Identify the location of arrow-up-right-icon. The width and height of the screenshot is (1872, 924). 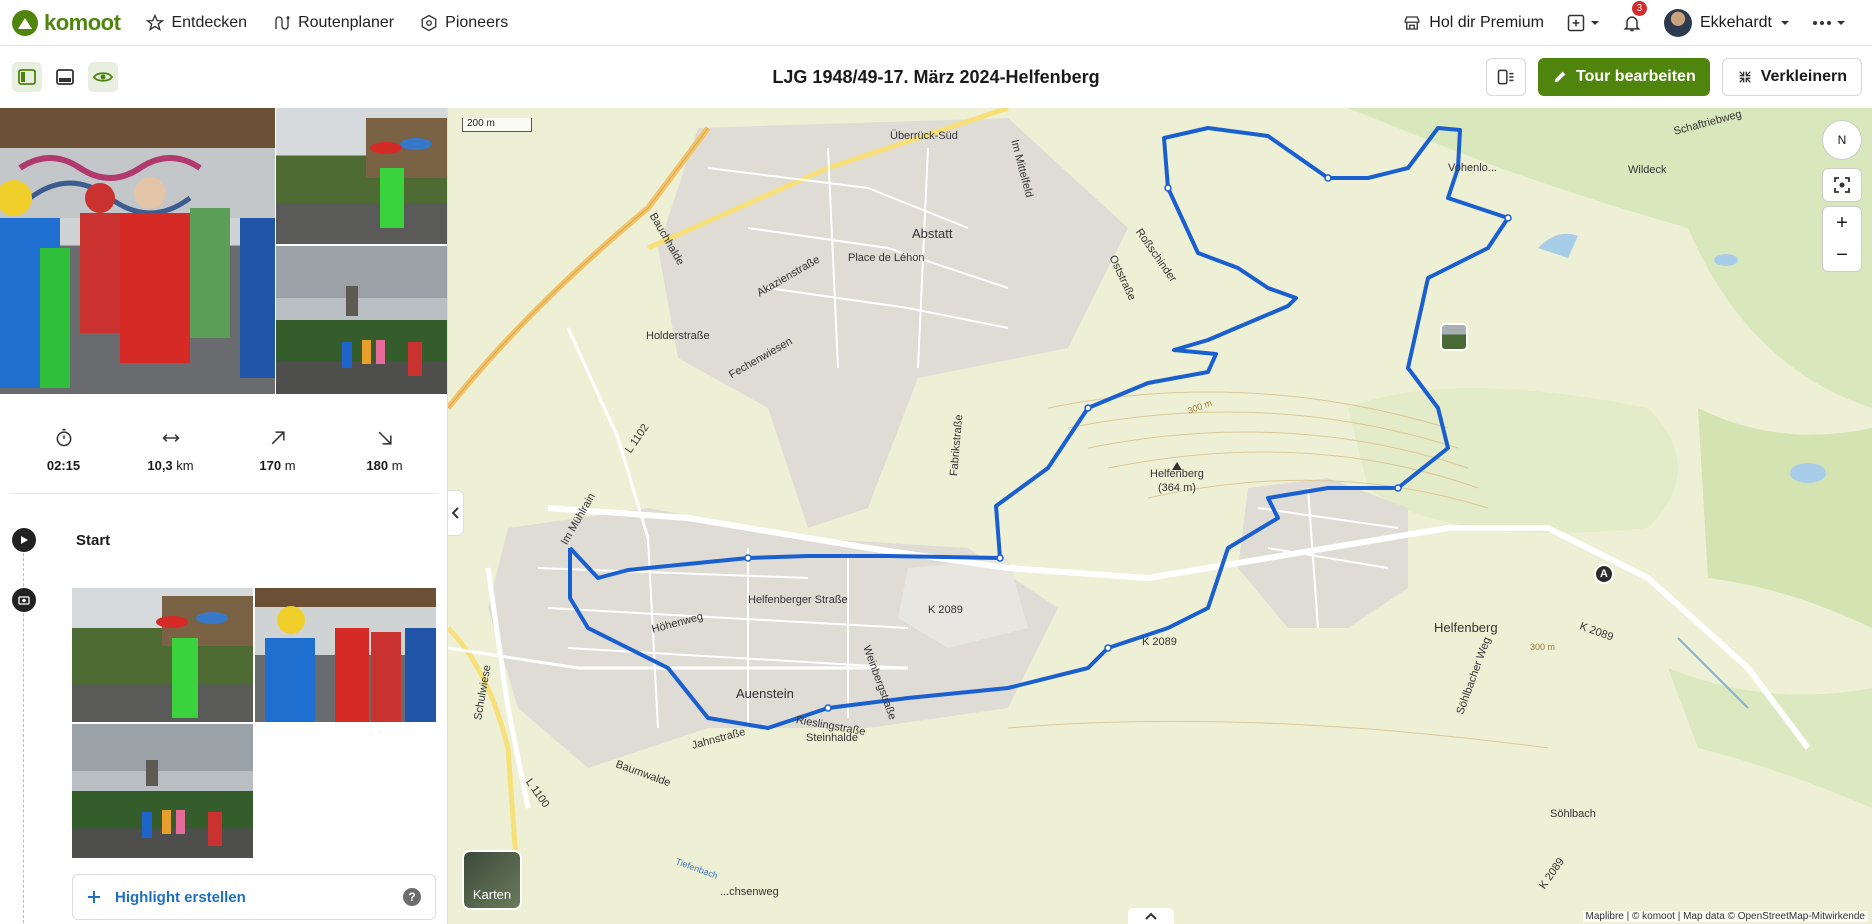
(278, 438).